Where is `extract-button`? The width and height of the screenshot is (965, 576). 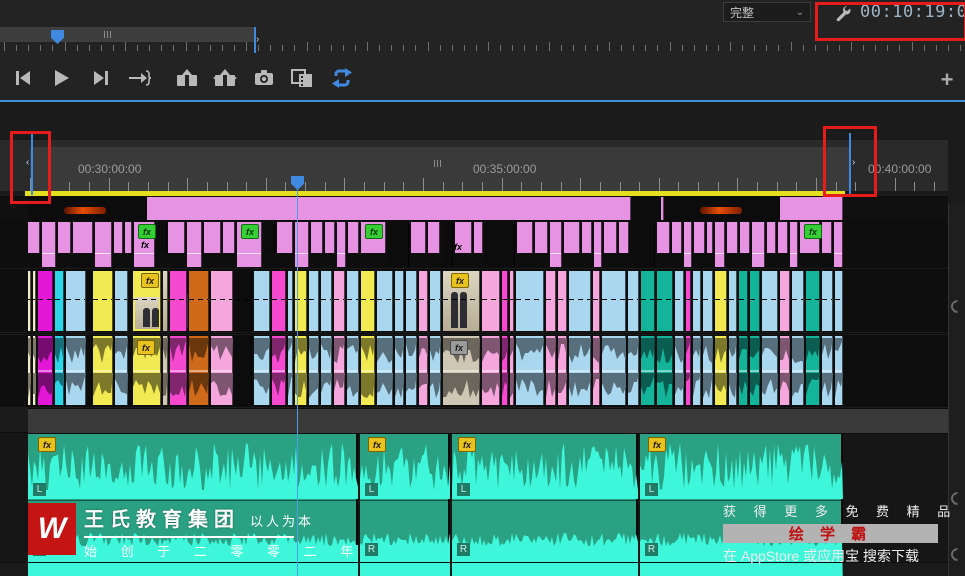
extract-button is located at coordinates (225, 78).